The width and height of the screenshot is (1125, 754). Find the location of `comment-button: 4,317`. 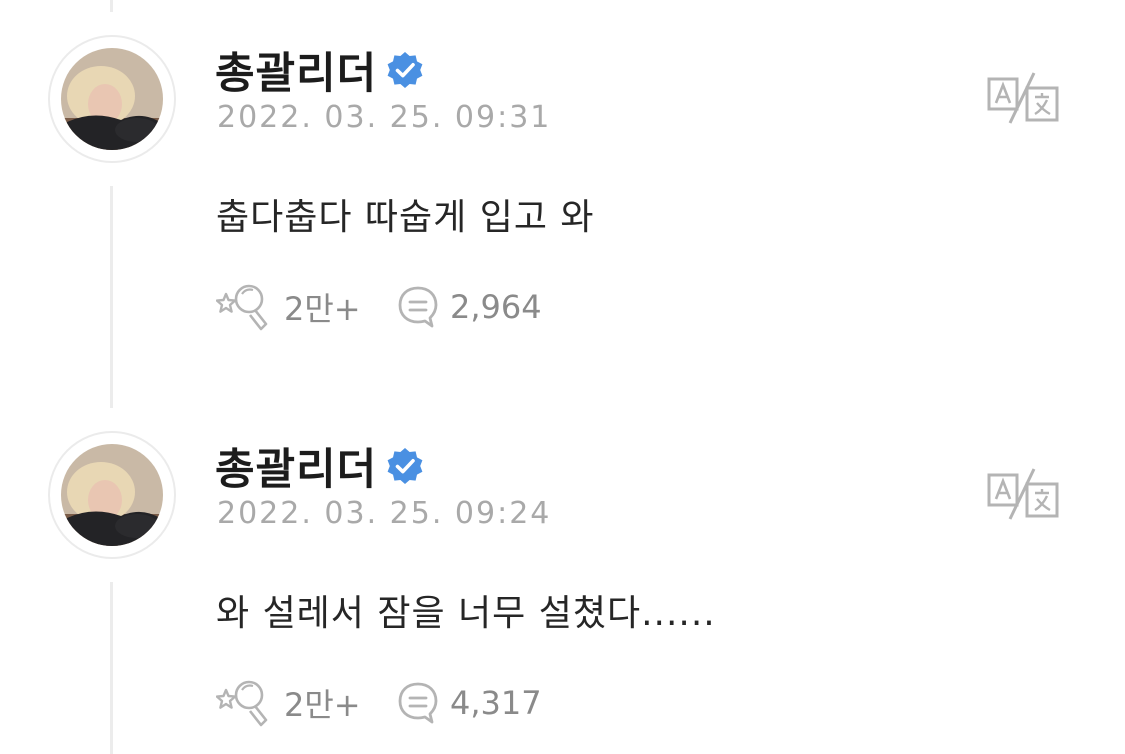

comment-button: 4,317 is located at coordinates (469, 703).